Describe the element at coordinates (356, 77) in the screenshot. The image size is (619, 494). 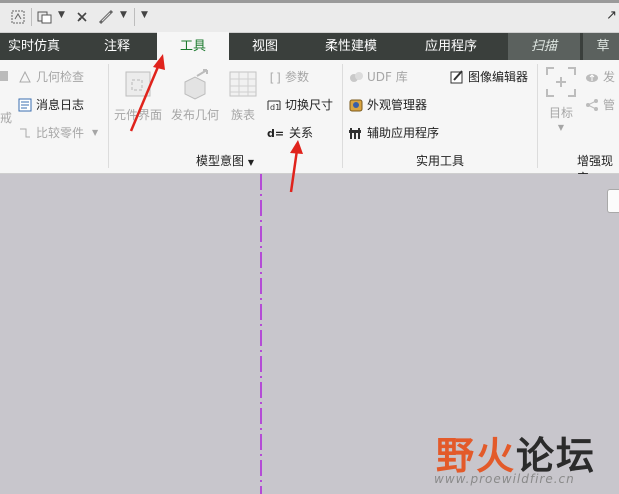
I see `udf-library-icon` at that location.